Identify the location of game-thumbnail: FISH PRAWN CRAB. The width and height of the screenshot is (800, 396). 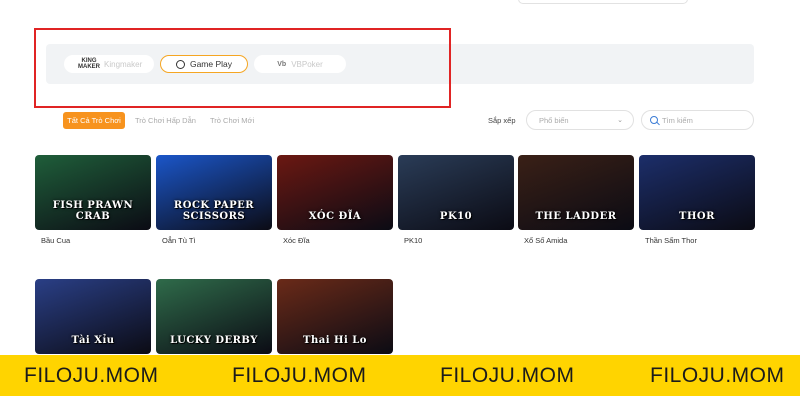
(93, 192).